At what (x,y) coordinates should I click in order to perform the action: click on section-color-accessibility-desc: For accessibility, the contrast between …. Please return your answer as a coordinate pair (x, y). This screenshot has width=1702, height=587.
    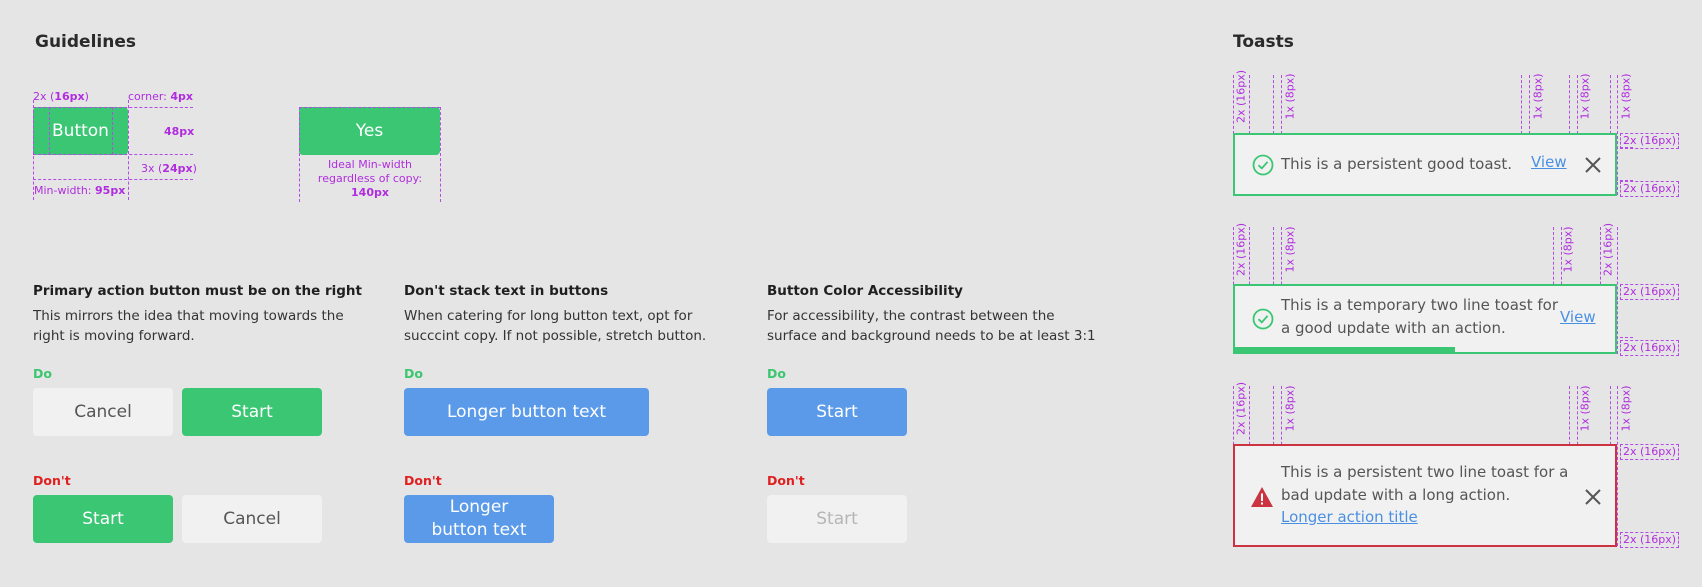
    Looking at the image, I should click on (931, 326).